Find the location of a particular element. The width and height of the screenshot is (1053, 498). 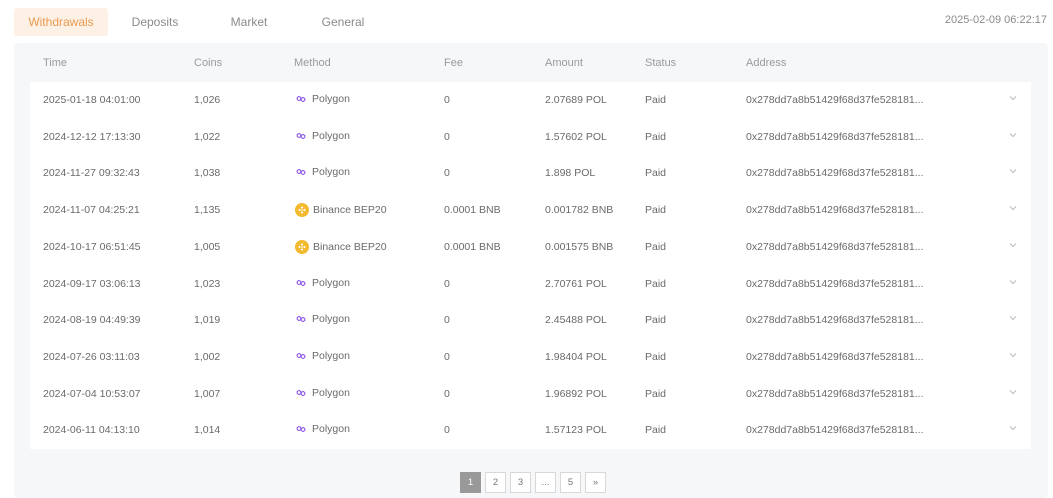

cell-coins: 1,014 is located at coordinates (207, 430).